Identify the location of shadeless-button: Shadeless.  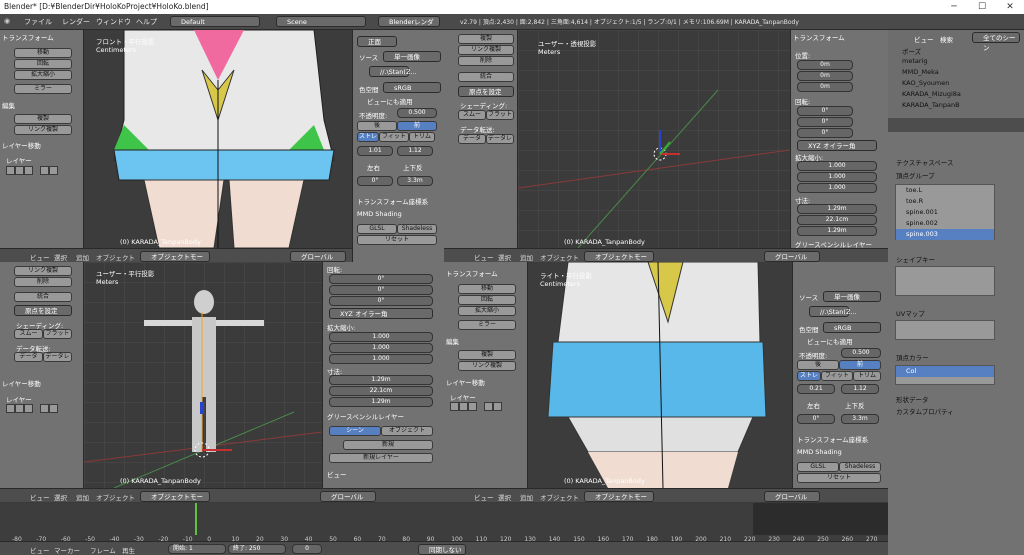
(860, 467).